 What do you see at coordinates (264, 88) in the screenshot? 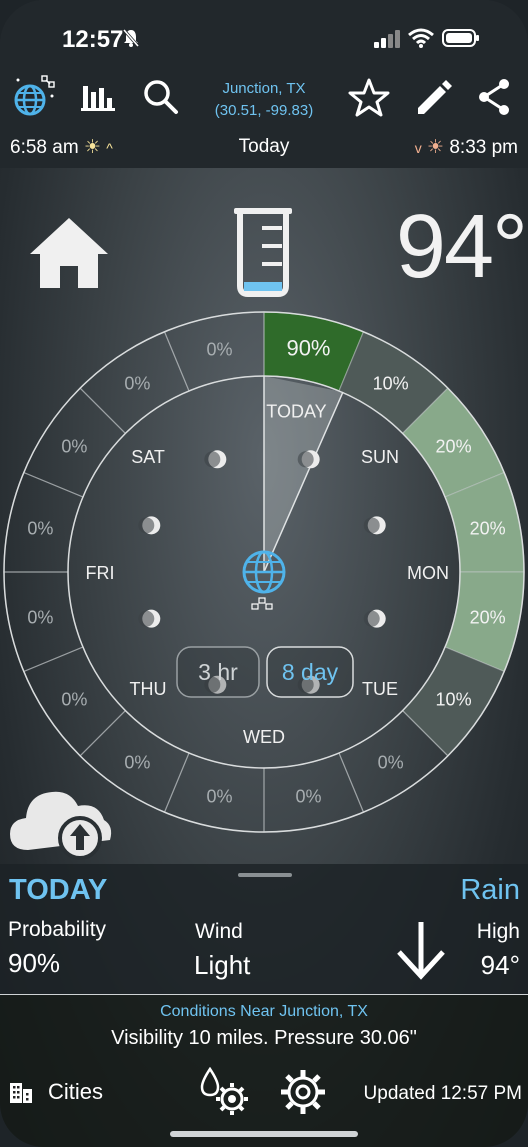
I see `location-name: Junction, TX` at bounding box center [264, 88].